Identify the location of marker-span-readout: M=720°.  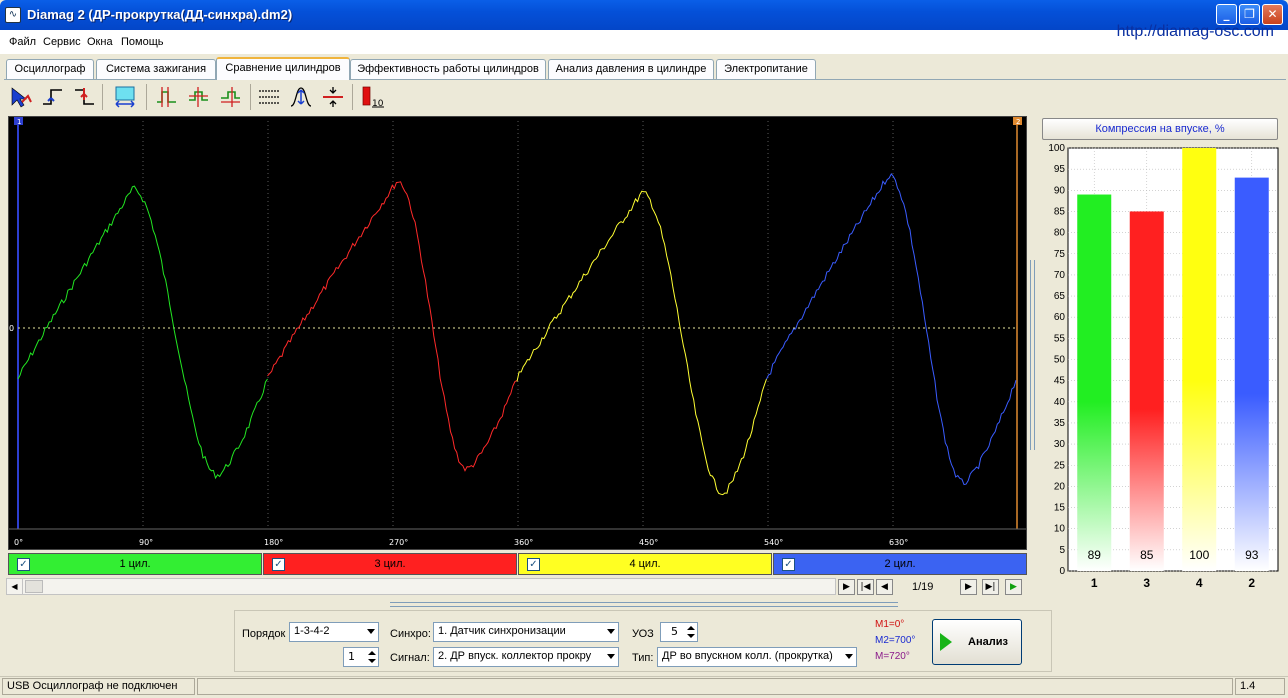
(892, 656).